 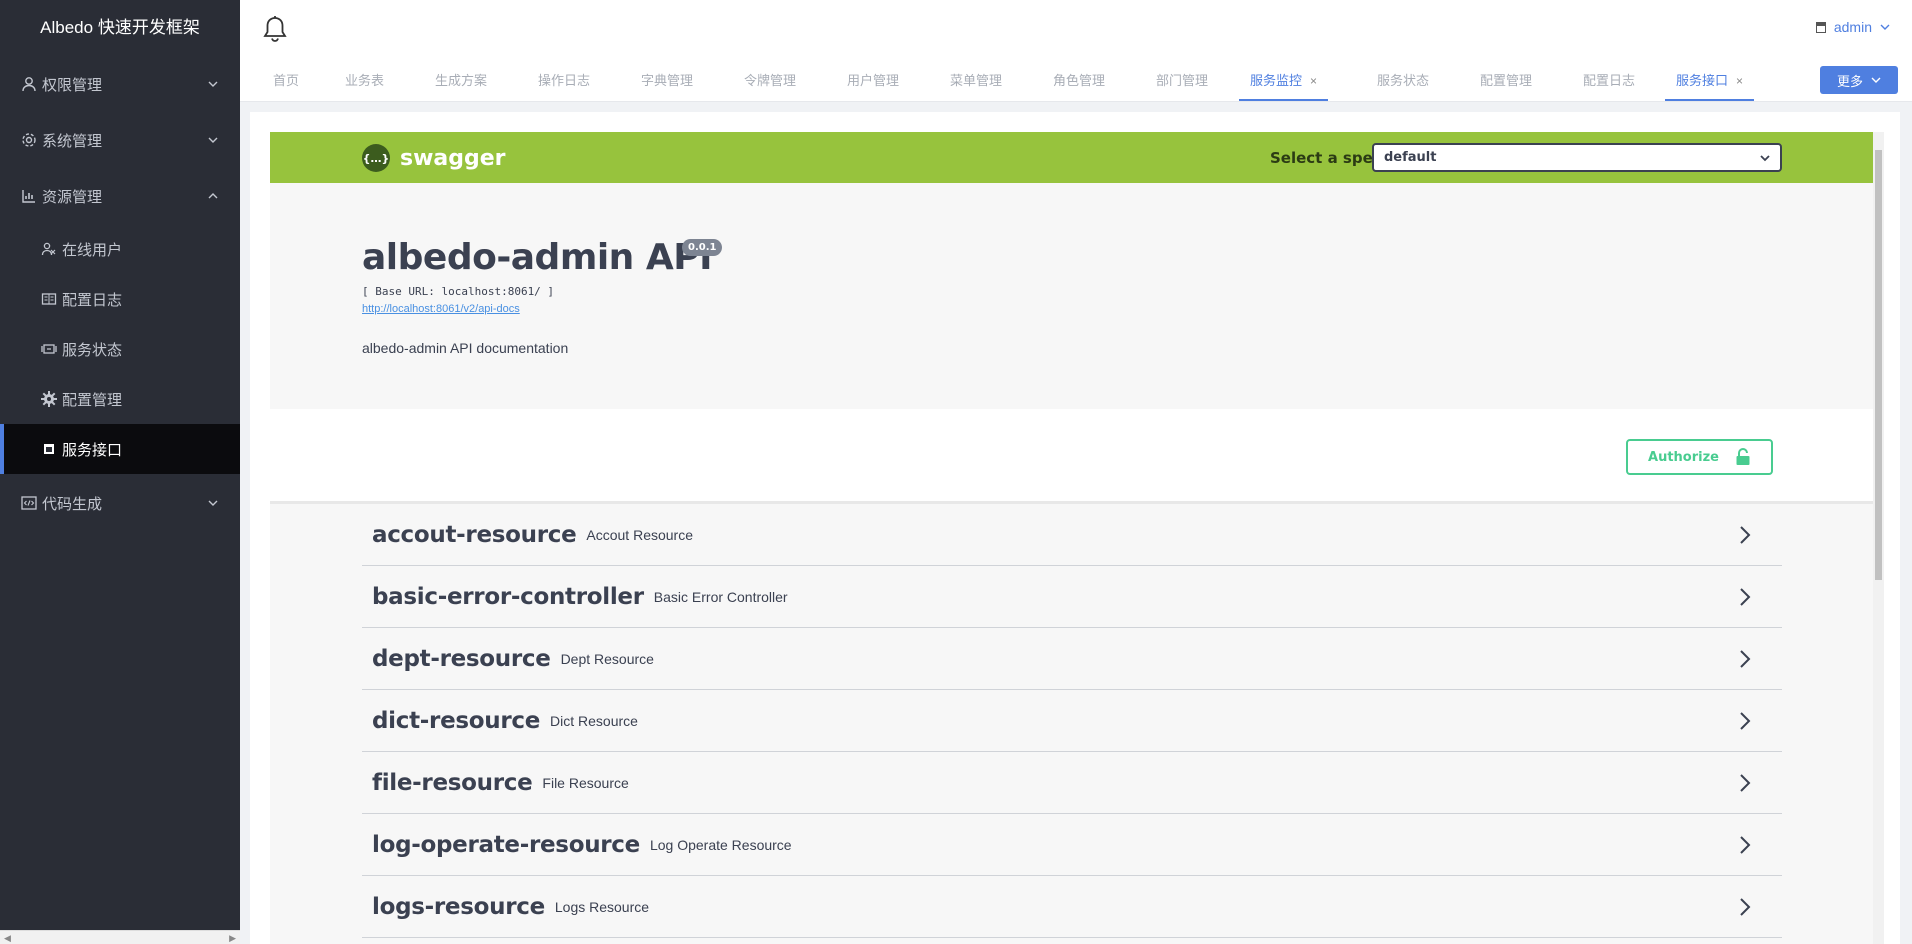 I want to click on tab-service-api: 服务接口 ×, so click(x=1710, y=80).